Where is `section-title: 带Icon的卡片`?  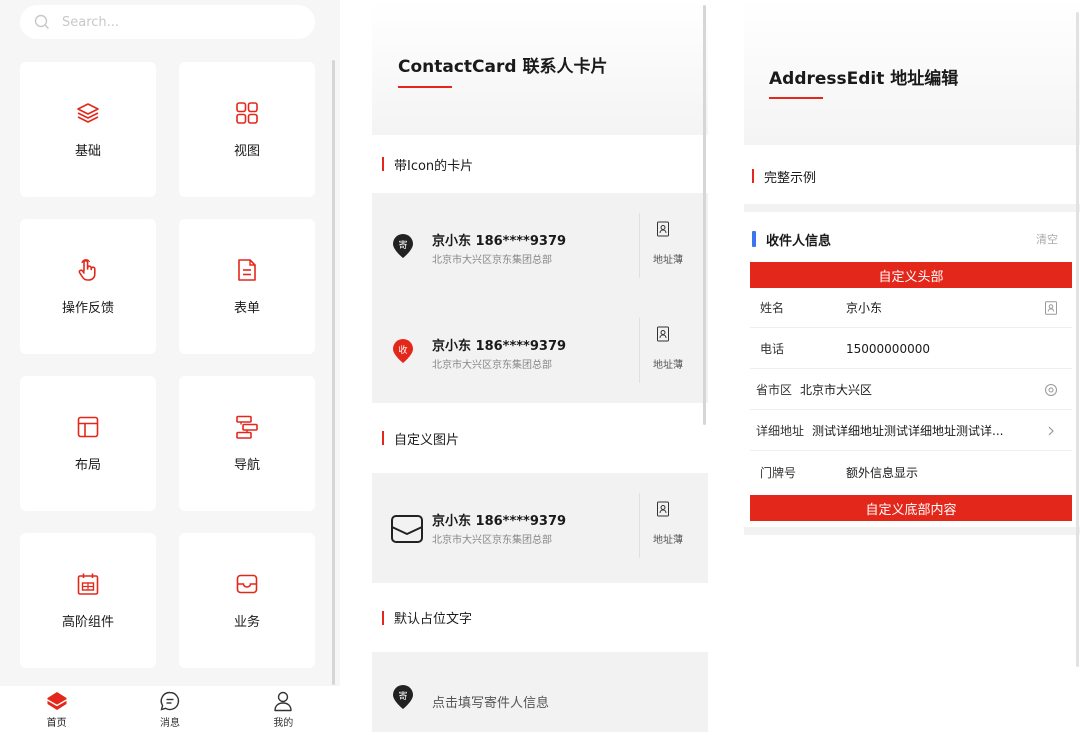
section-title: 带Icon的卡片 is located at coordinates (434, 166).